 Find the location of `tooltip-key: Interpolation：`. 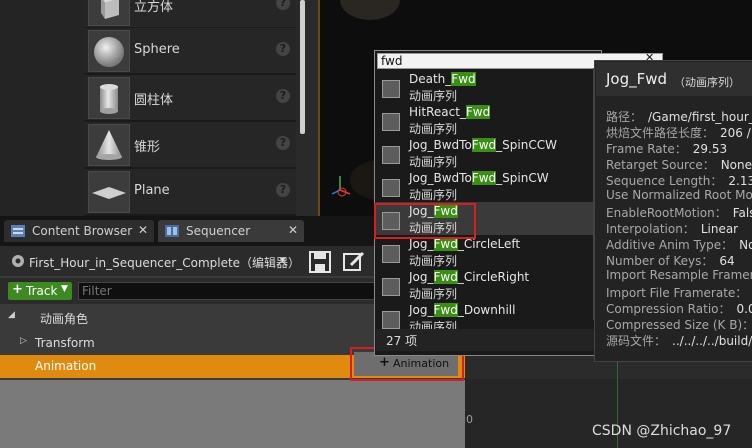

tooltip-key: Interpolation： is located at coordinates (650, 229).